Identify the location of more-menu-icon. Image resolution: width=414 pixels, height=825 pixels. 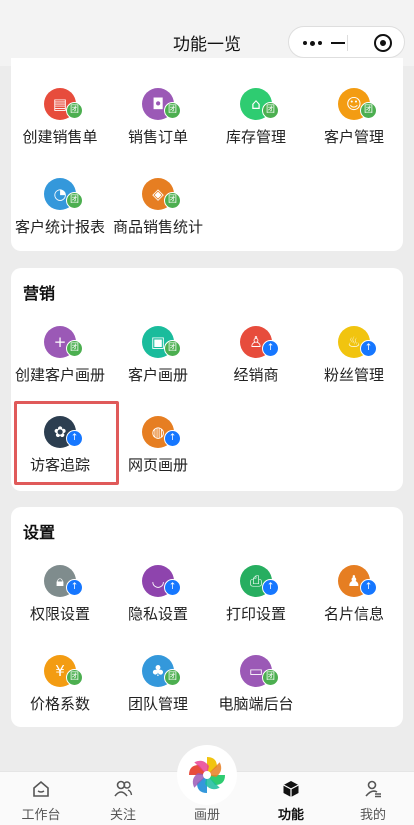
(312, 43).